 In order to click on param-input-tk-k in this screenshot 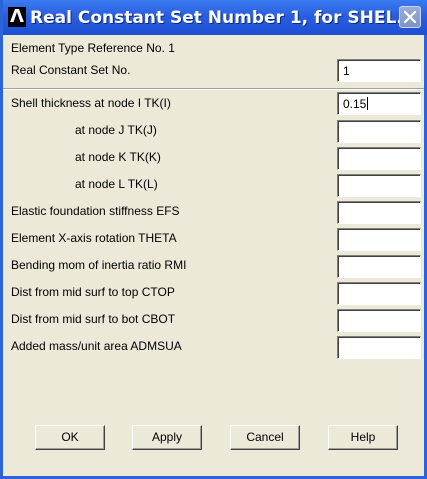, I will do `click(379, 158)`.